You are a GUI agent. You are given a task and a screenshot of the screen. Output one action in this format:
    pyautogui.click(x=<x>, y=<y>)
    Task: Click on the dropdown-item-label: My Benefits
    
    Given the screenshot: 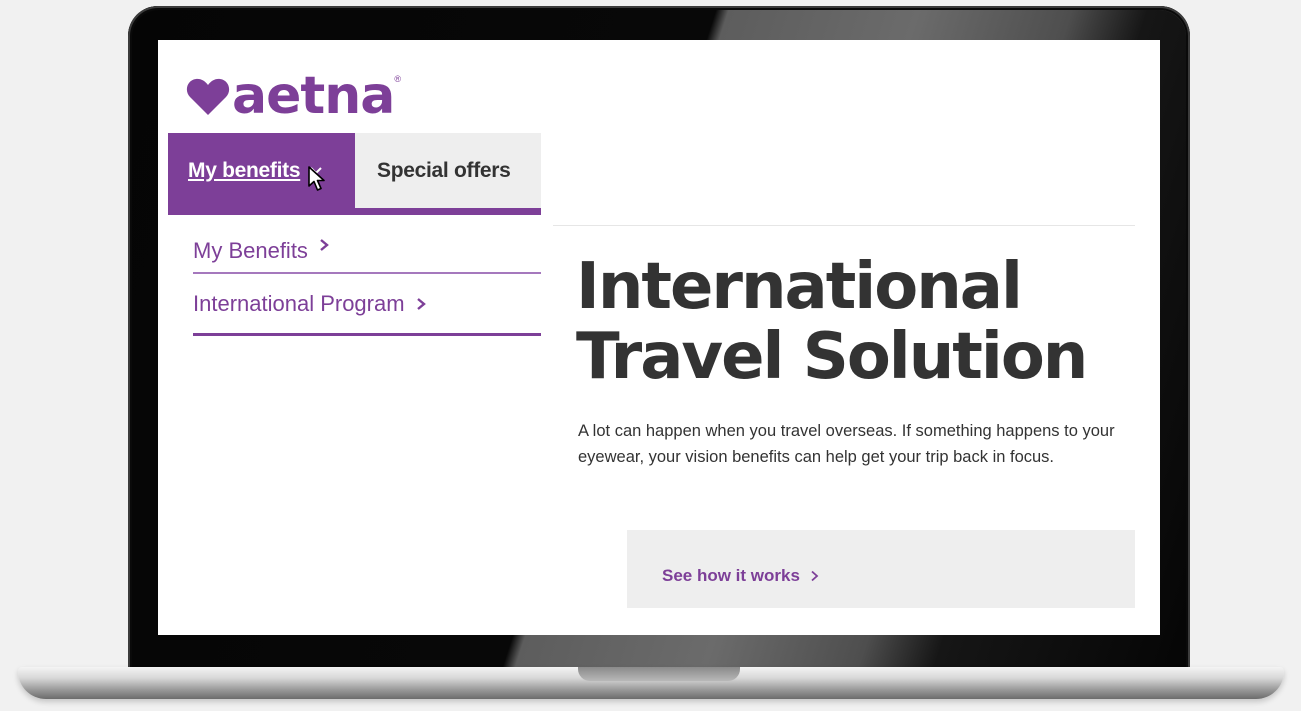 What is the action you would take?
    pyautogui.click(x=250, y=250)
    